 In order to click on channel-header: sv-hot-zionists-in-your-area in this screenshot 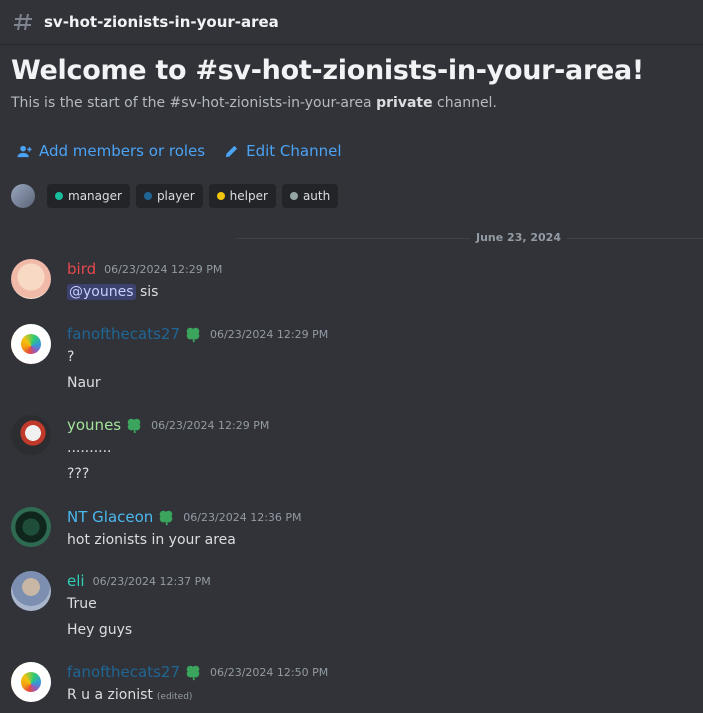, I will do `click(351, 22)`.